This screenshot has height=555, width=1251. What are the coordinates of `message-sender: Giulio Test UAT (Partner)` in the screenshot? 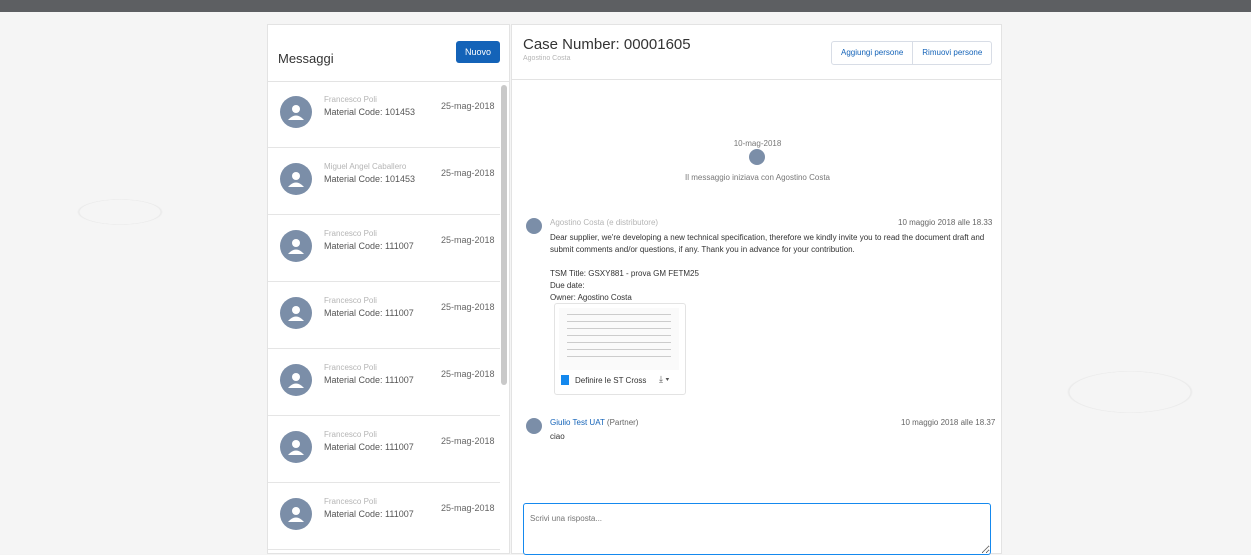 It's located at (594, 422).